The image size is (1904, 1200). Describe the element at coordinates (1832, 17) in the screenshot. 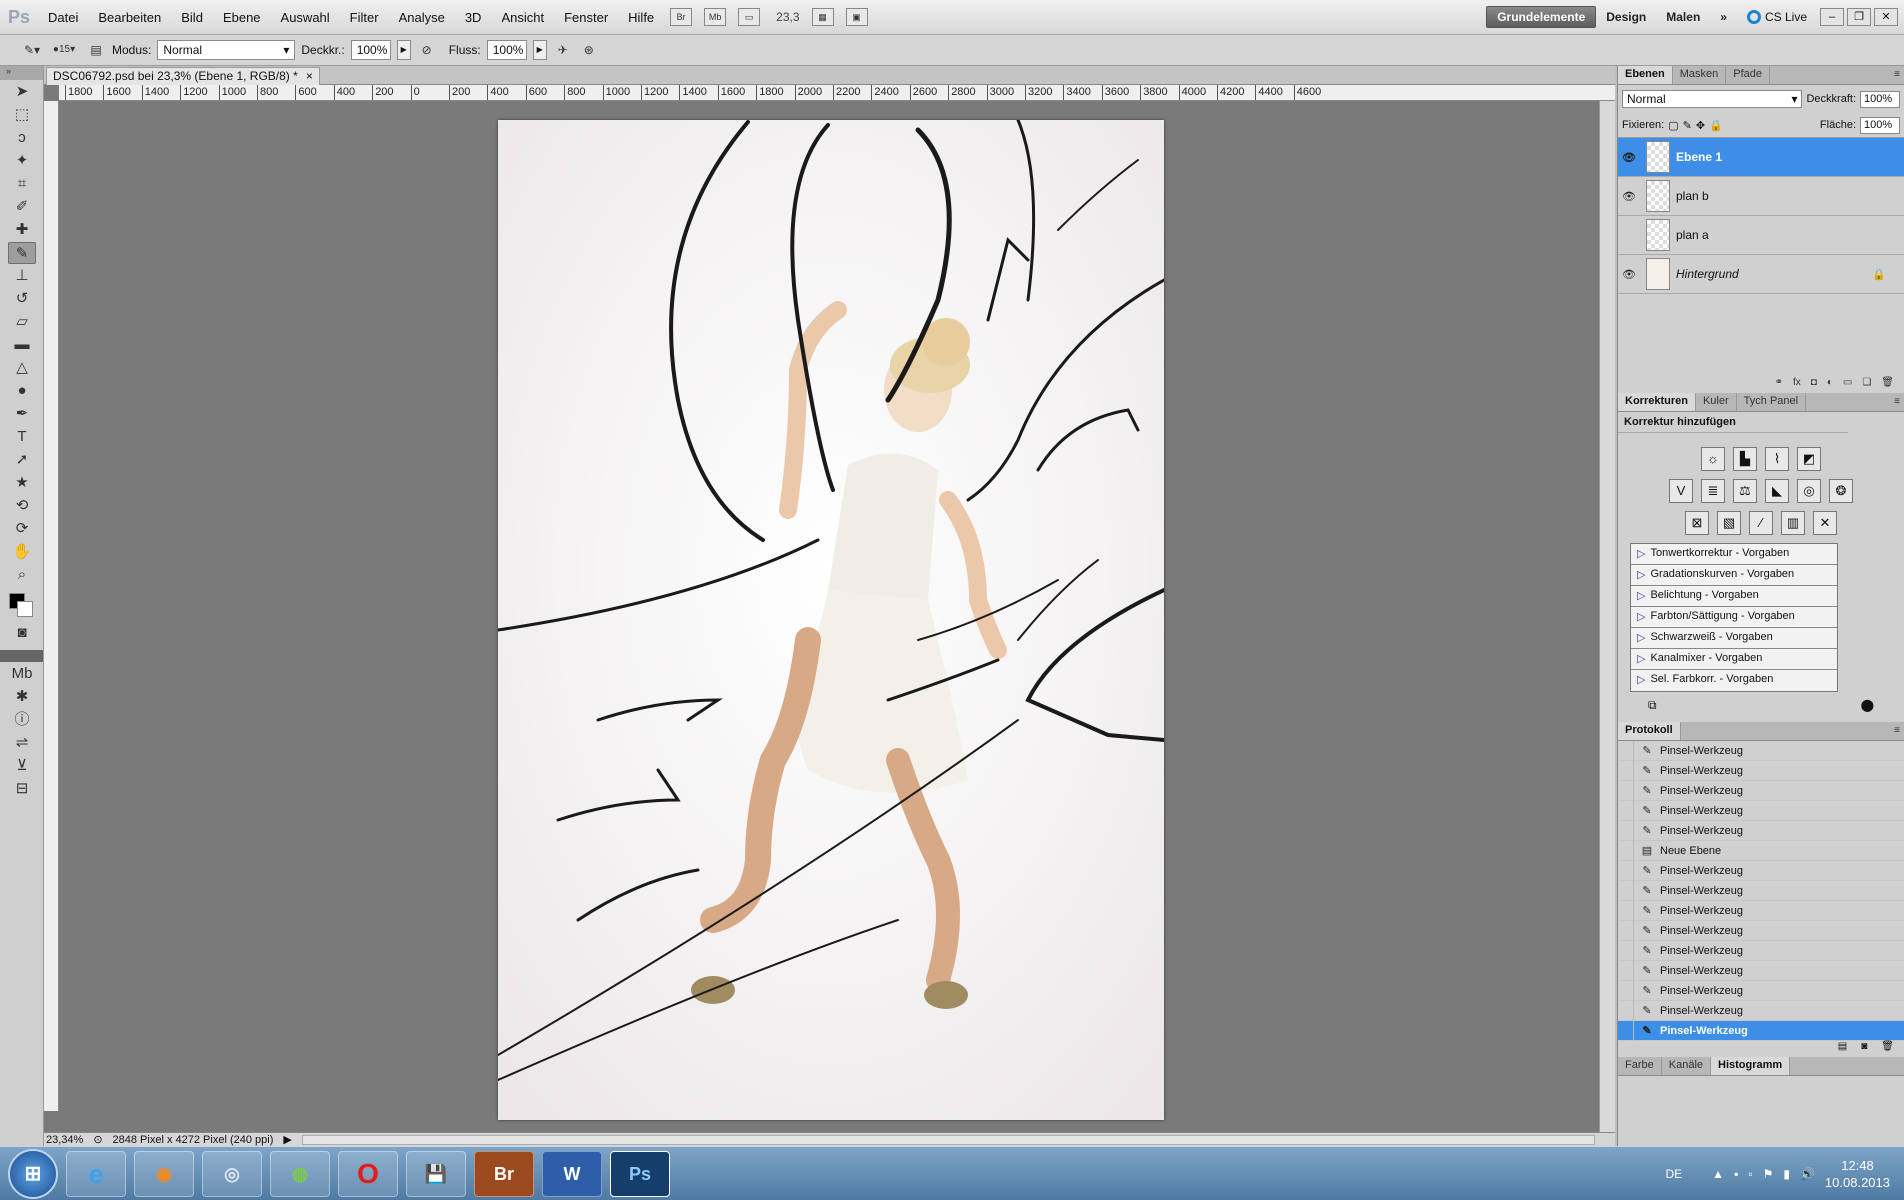

I see `minimize-button: –` at that location.